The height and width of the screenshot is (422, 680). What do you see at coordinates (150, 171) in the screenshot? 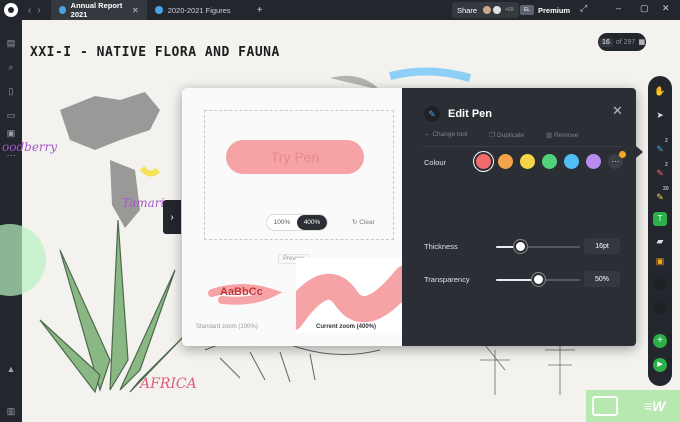
I see `yellow-highlight` at bounding box center [150, 171].